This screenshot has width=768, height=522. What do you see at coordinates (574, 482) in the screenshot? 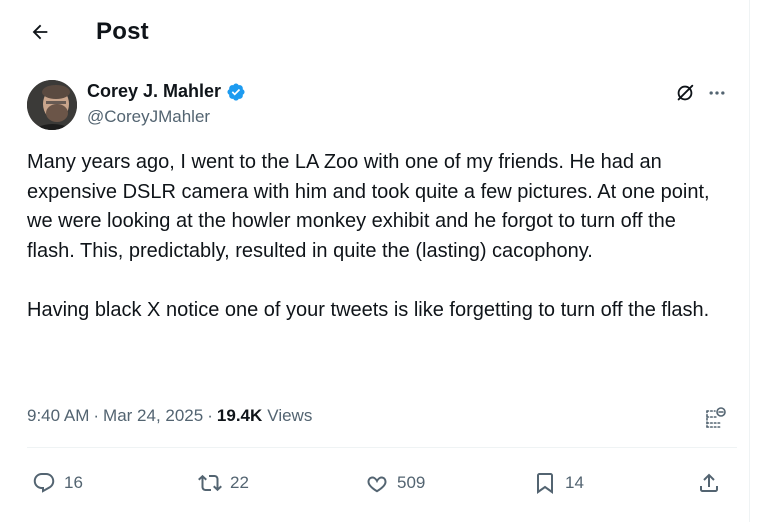
I see `bookmark-count: 14` at bounding box center [574, 482].